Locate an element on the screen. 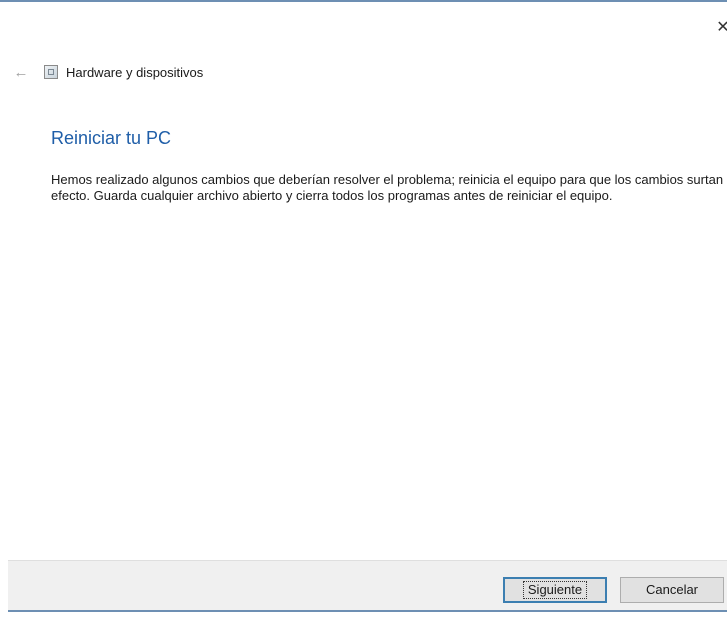  hardware-devices-icon is located at coordinates (51, 72).